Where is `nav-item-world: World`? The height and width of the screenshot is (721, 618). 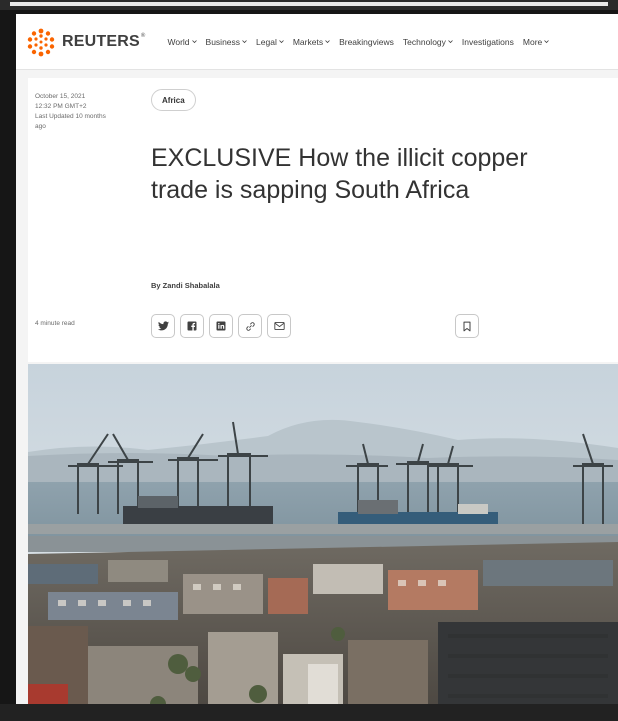 nav-item-world: World is located at coordinates (182, 41).